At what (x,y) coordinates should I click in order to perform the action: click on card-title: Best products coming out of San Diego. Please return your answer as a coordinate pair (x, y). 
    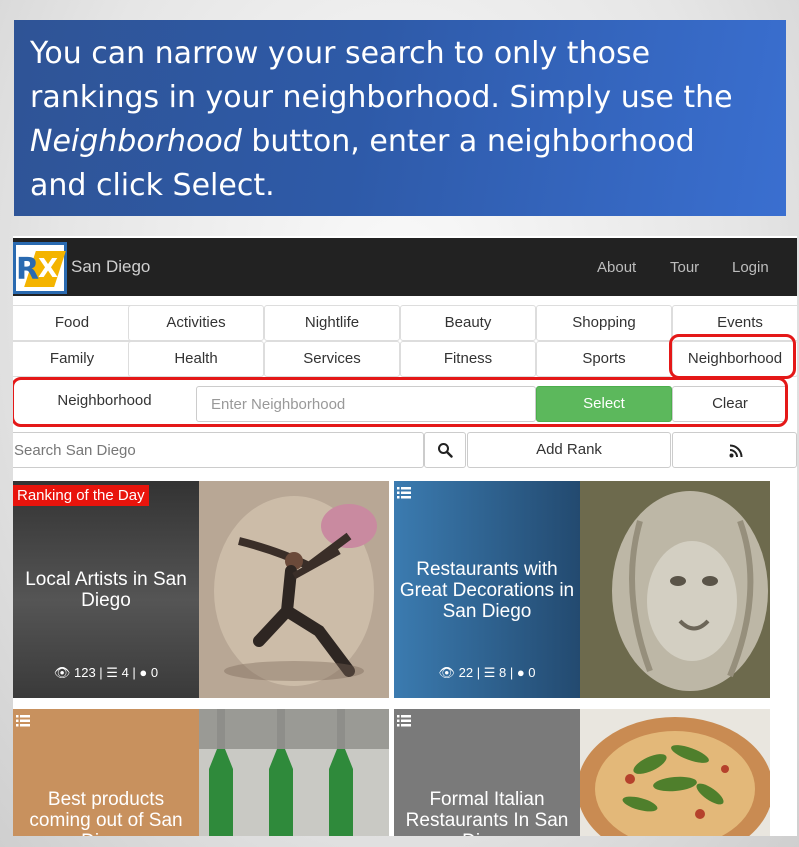
    Looking at the image, I should click on (106, 812).